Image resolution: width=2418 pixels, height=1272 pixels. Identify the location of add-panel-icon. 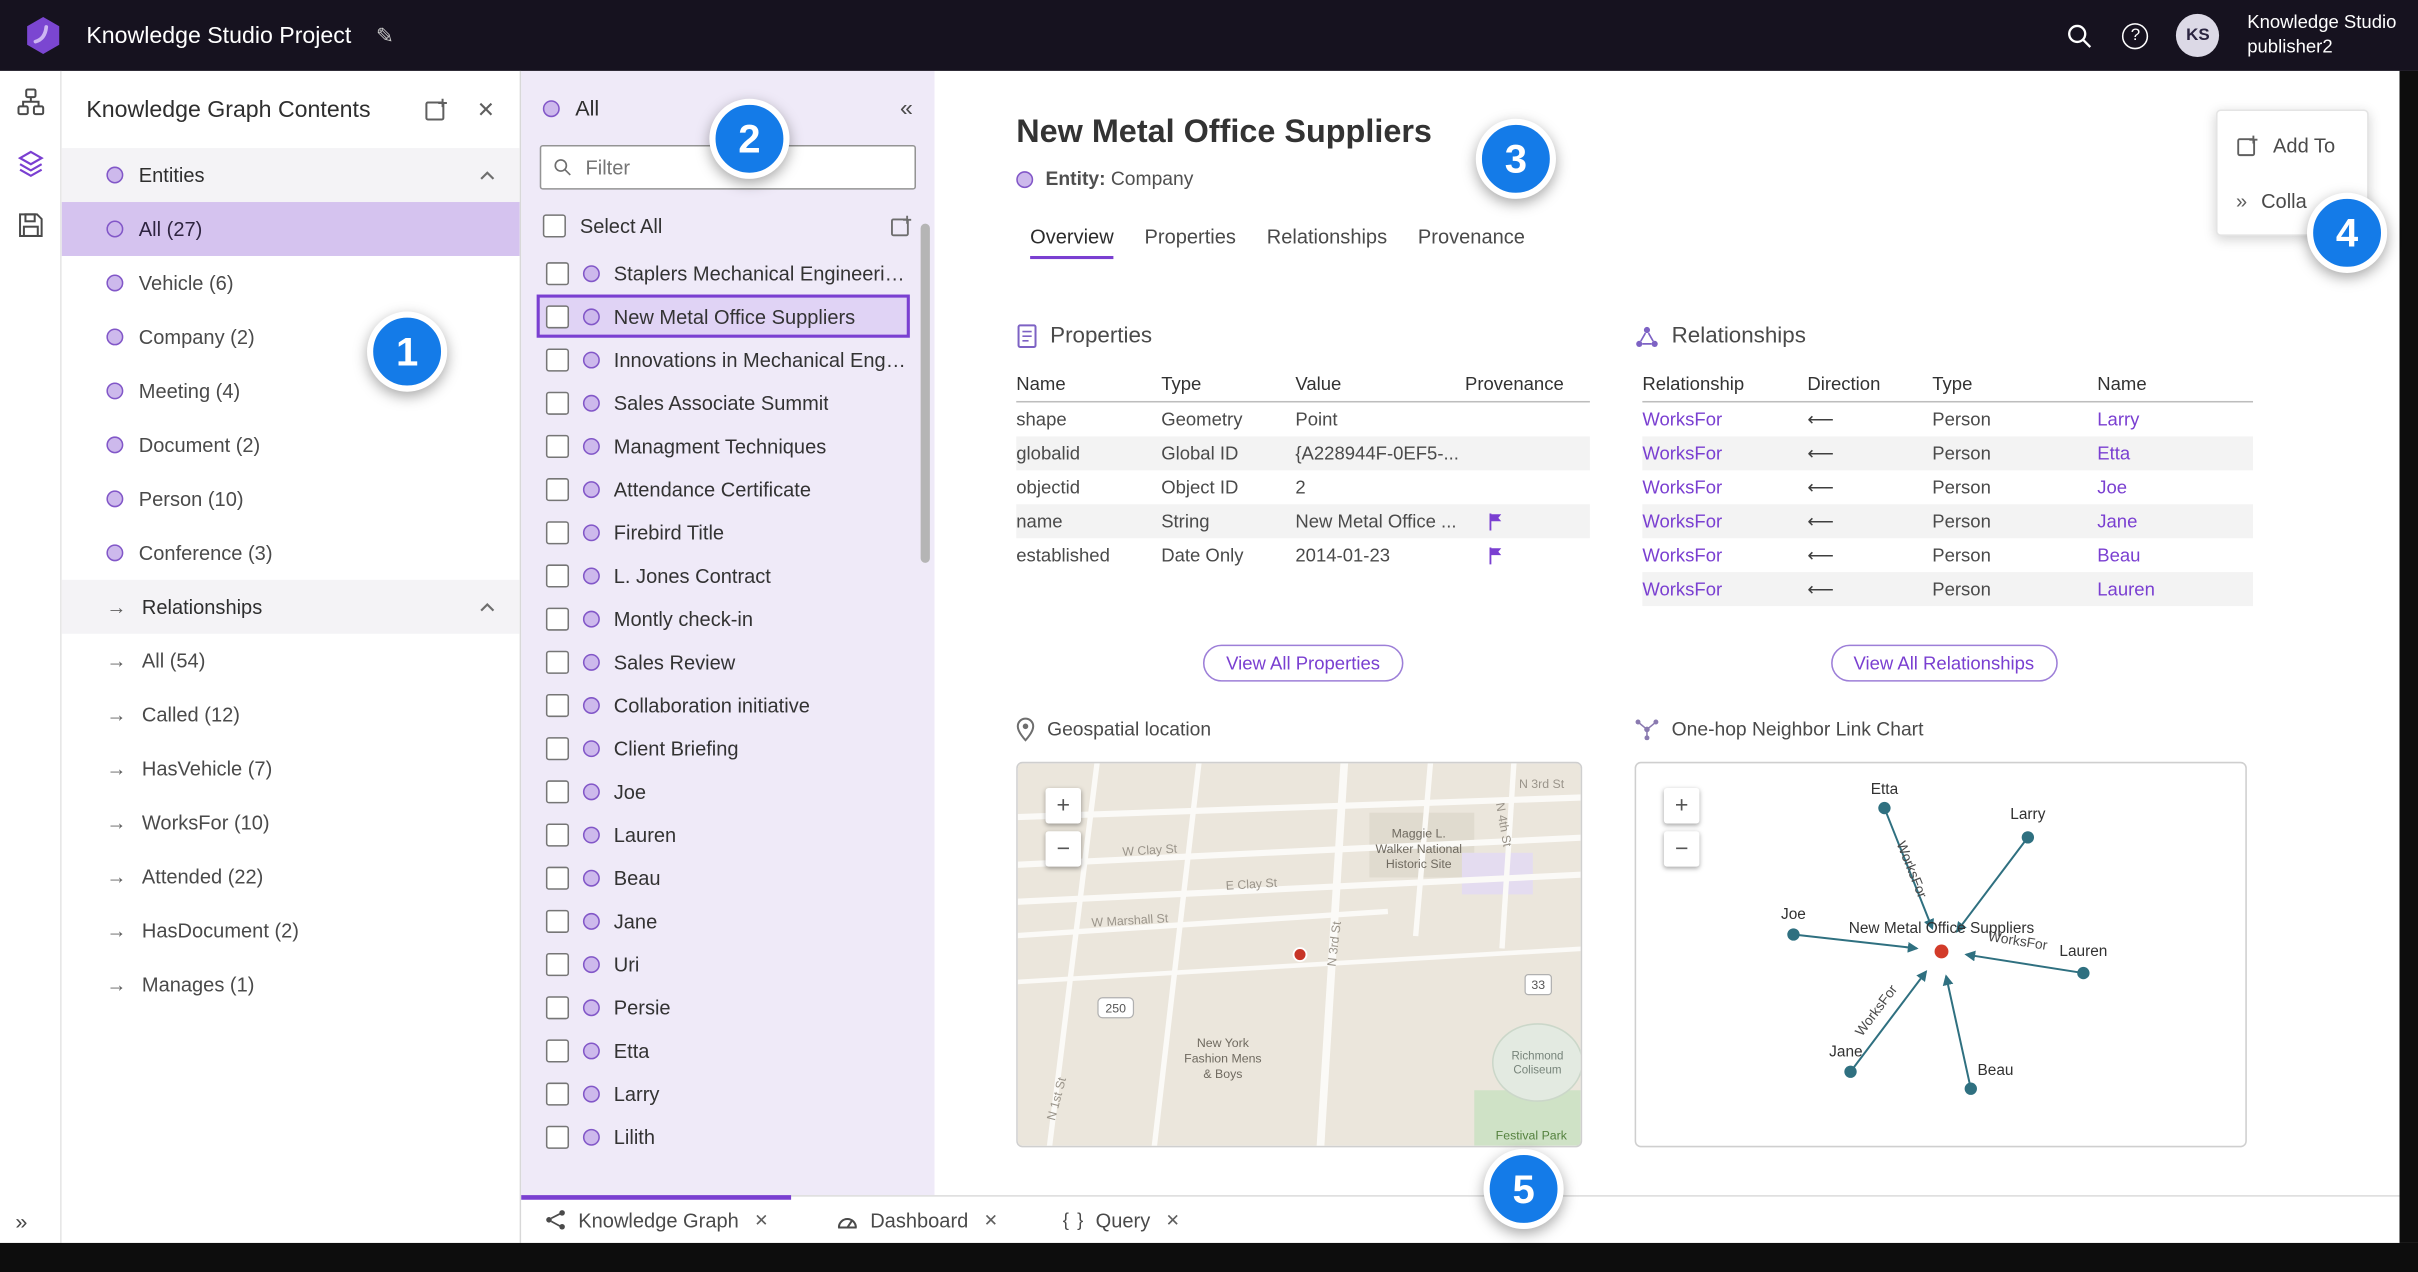
(436, 109).